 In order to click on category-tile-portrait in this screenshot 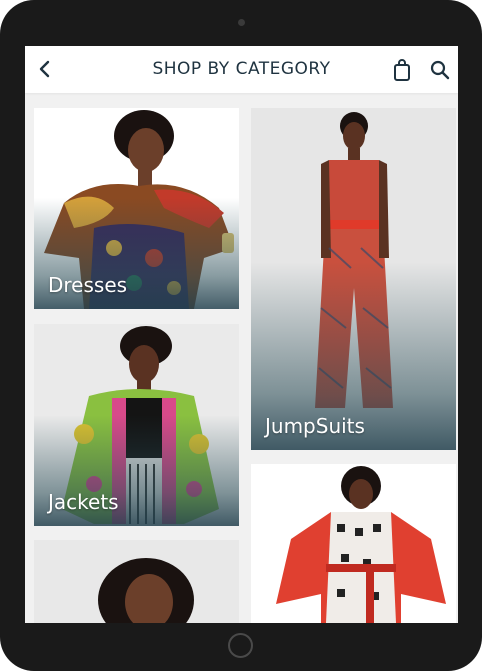, I will do `click(136, 581)`.